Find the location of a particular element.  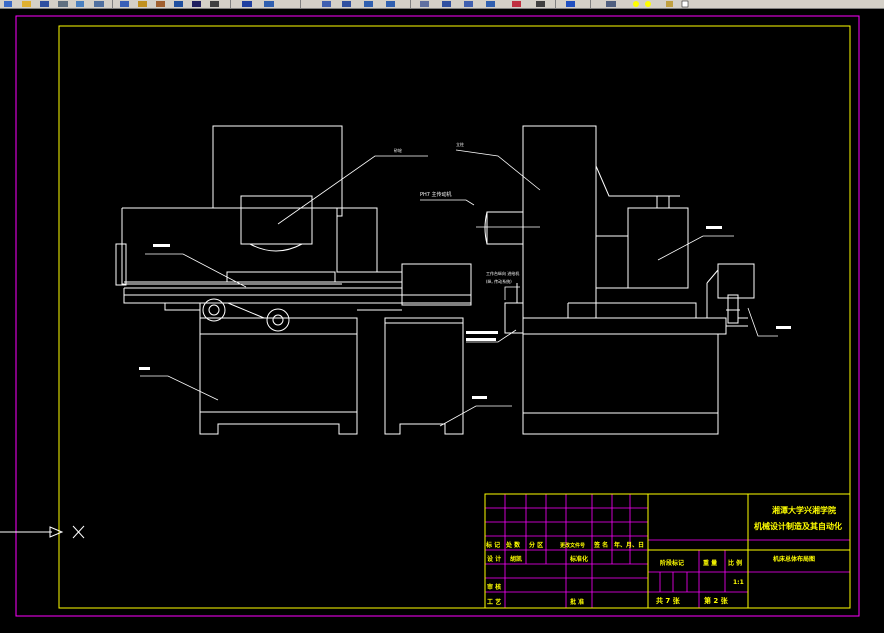

drawing-name: 机床总体布局图 is located at coordinates (794, 559).